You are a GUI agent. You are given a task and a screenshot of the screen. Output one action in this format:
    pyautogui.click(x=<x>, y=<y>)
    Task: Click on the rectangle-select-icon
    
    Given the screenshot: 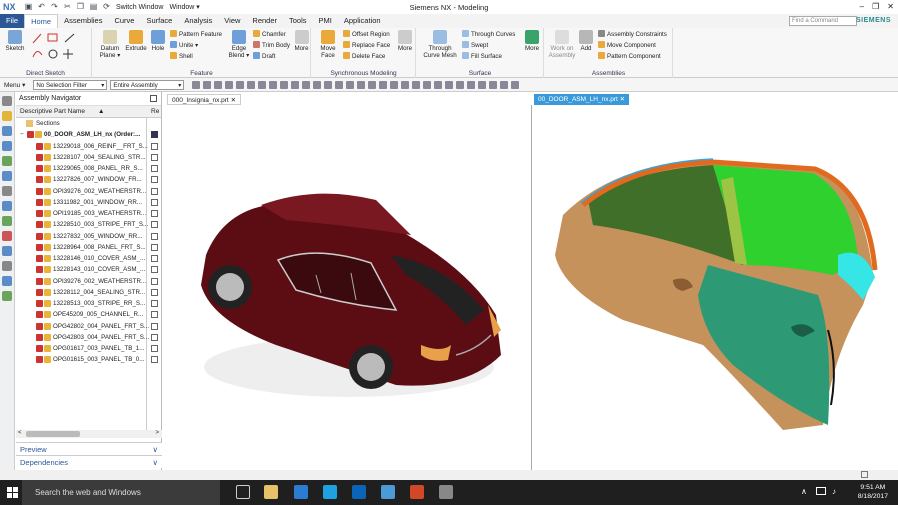 What is the action you would take?
    pyautogui.click(x=239, y=84)
    